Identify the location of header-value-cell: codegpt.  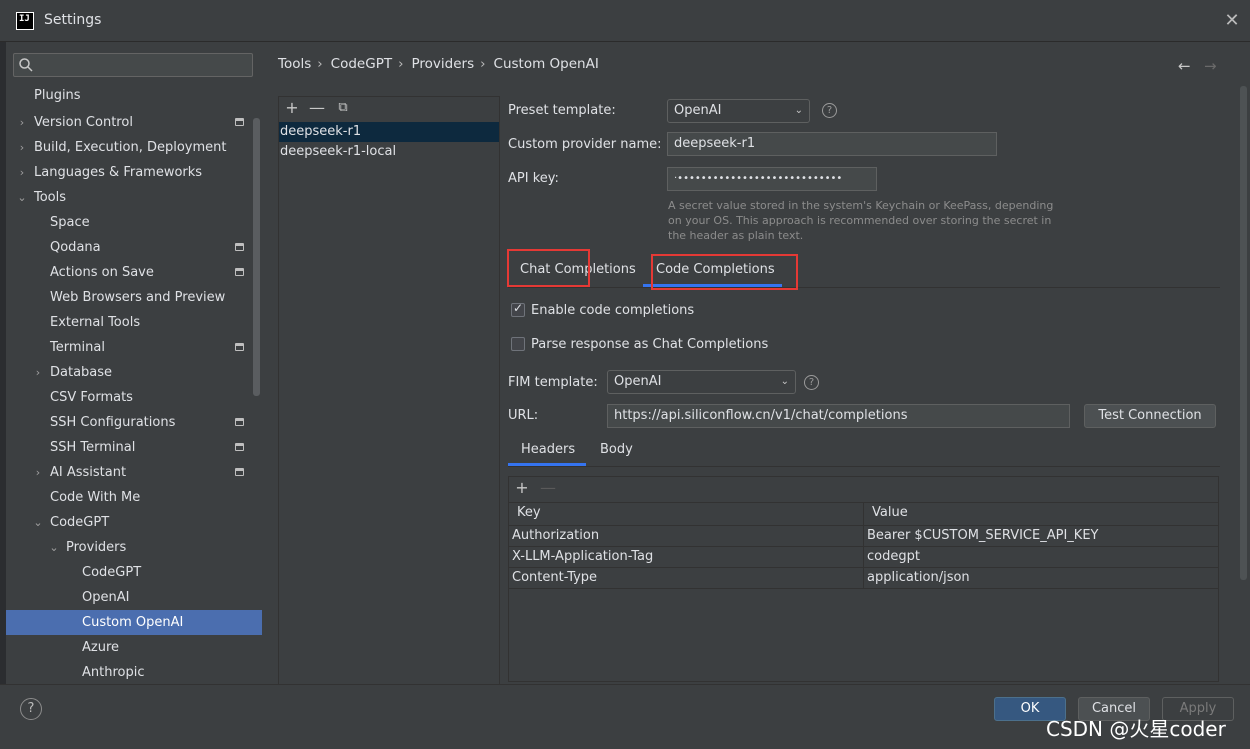
(893, 557).